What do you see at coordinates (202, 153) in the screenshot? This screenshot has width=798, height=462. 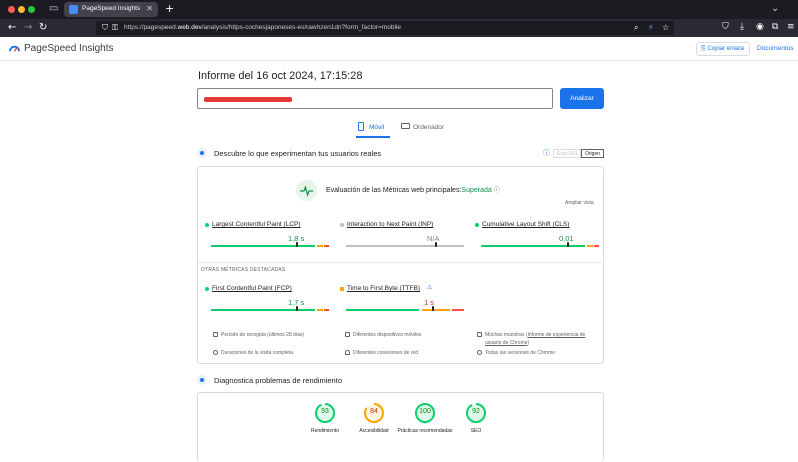 I see `users-icon` at bounding box center [202, 153].